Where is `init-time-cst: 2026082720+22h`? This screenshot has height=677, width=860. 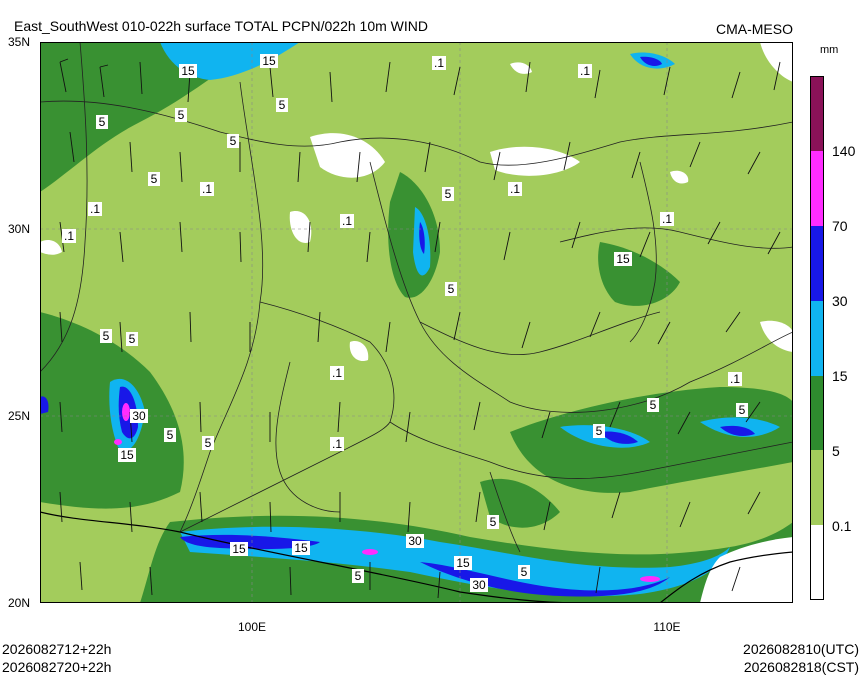
init-time-cst: 2026082720+22h is located at coordinates (57, 667).